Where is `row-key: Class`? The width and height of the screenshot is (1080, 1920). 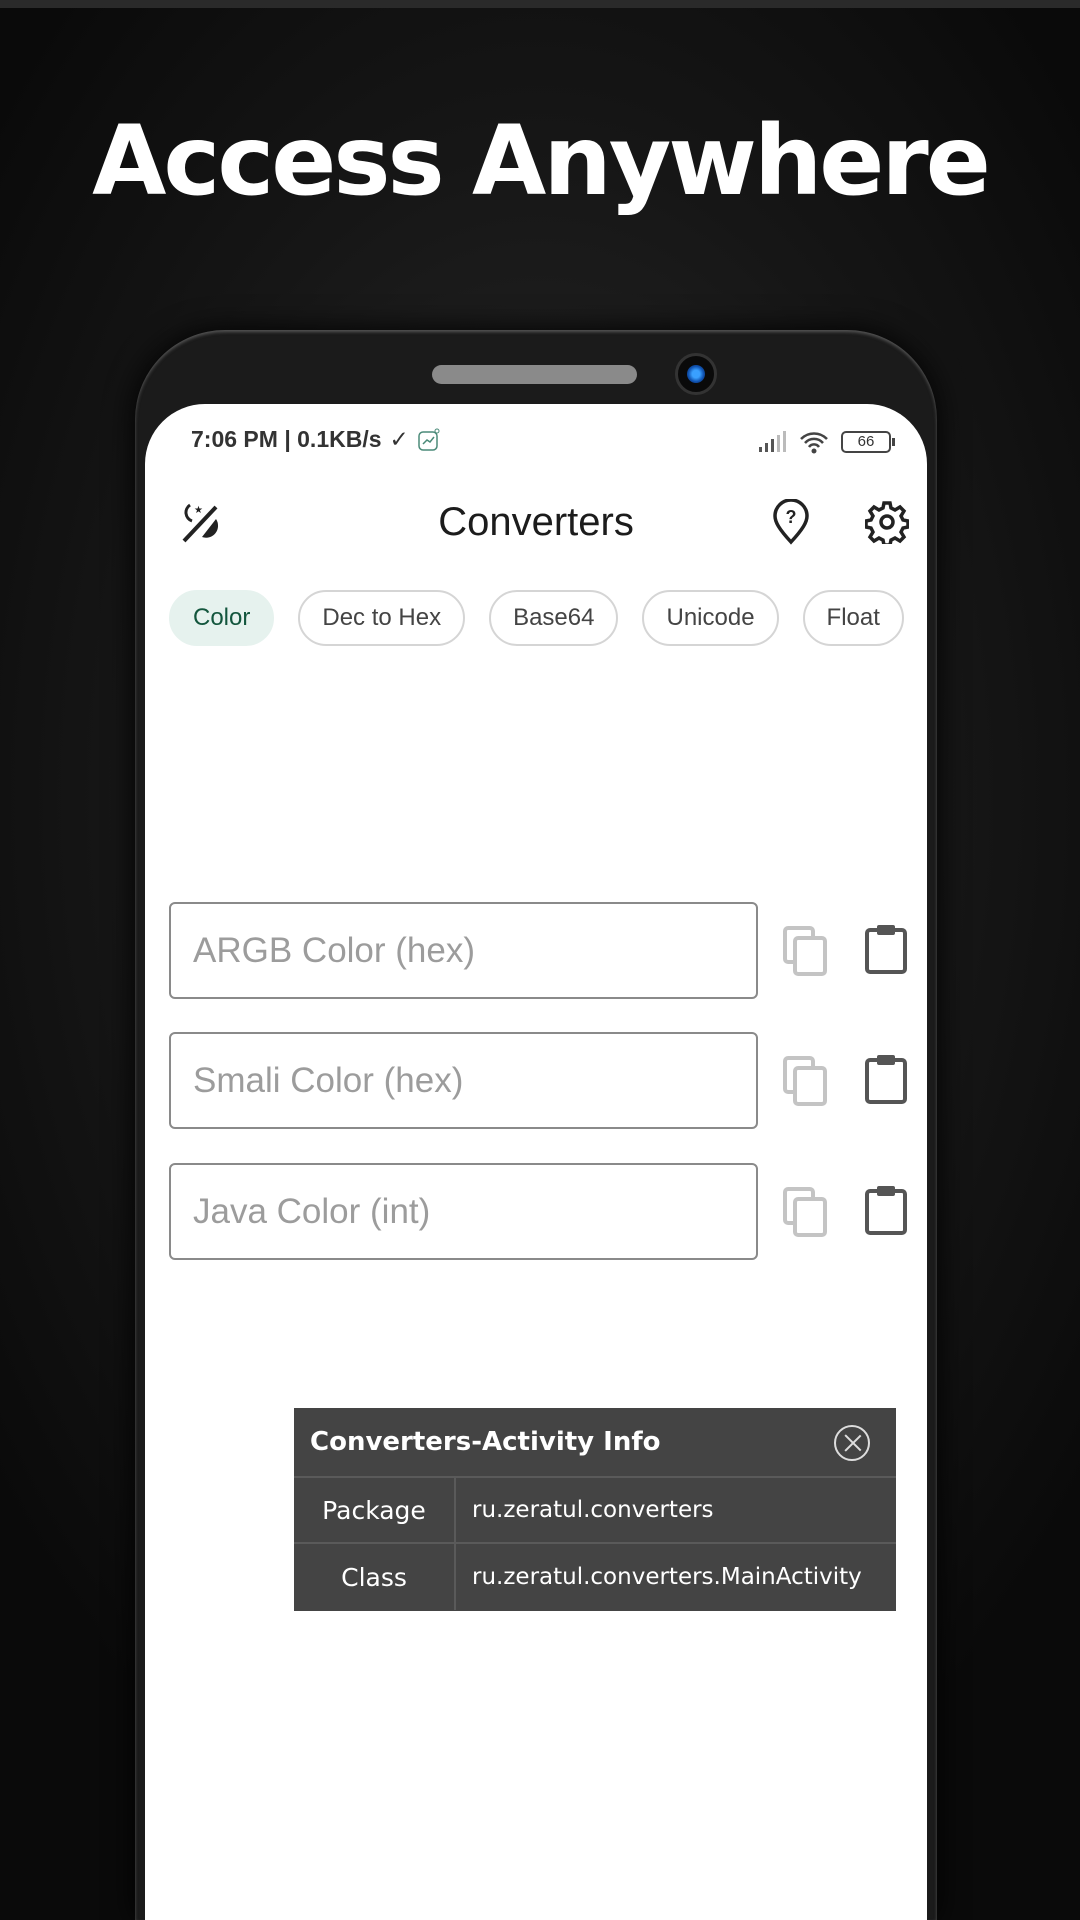 row-key: Class is located at coordinates (375, 1577).